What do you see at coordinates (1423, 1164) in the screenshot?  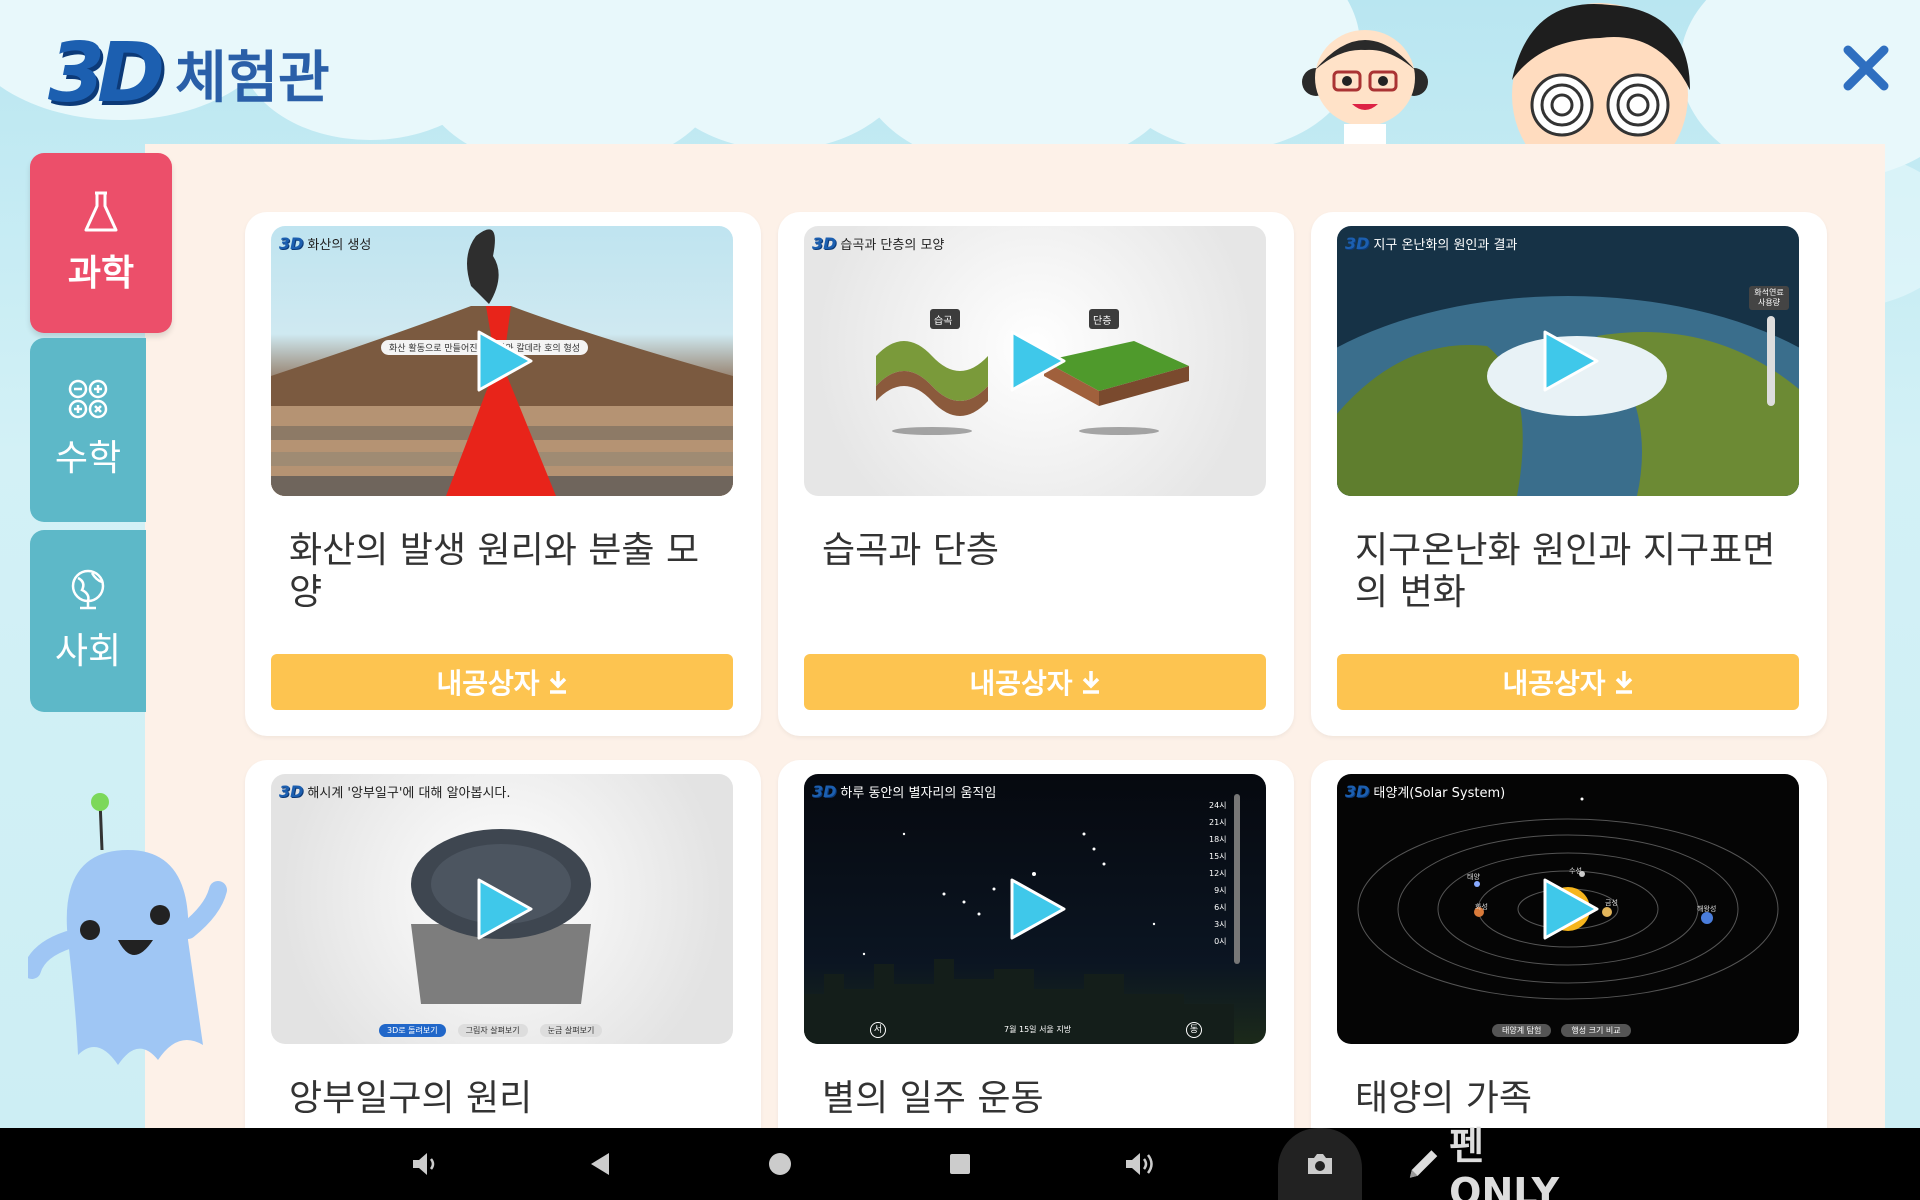 I see `pen-icon` at bounding box center [1423, 1164].